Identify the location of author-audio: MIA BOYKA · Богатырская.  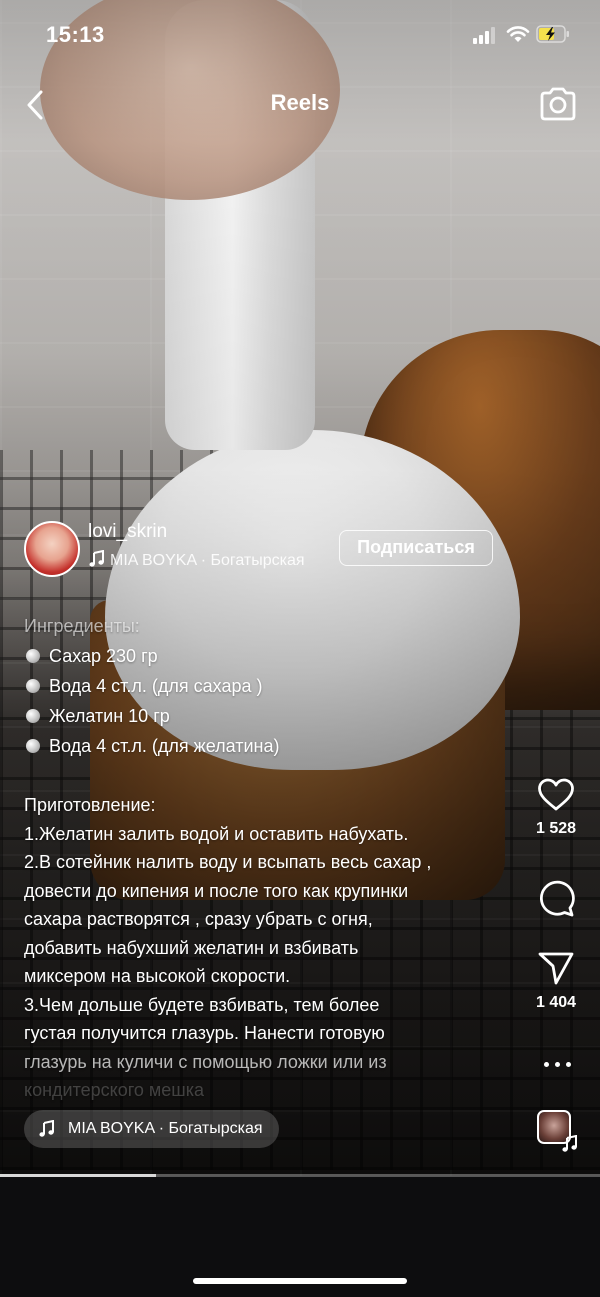
(196, 560).